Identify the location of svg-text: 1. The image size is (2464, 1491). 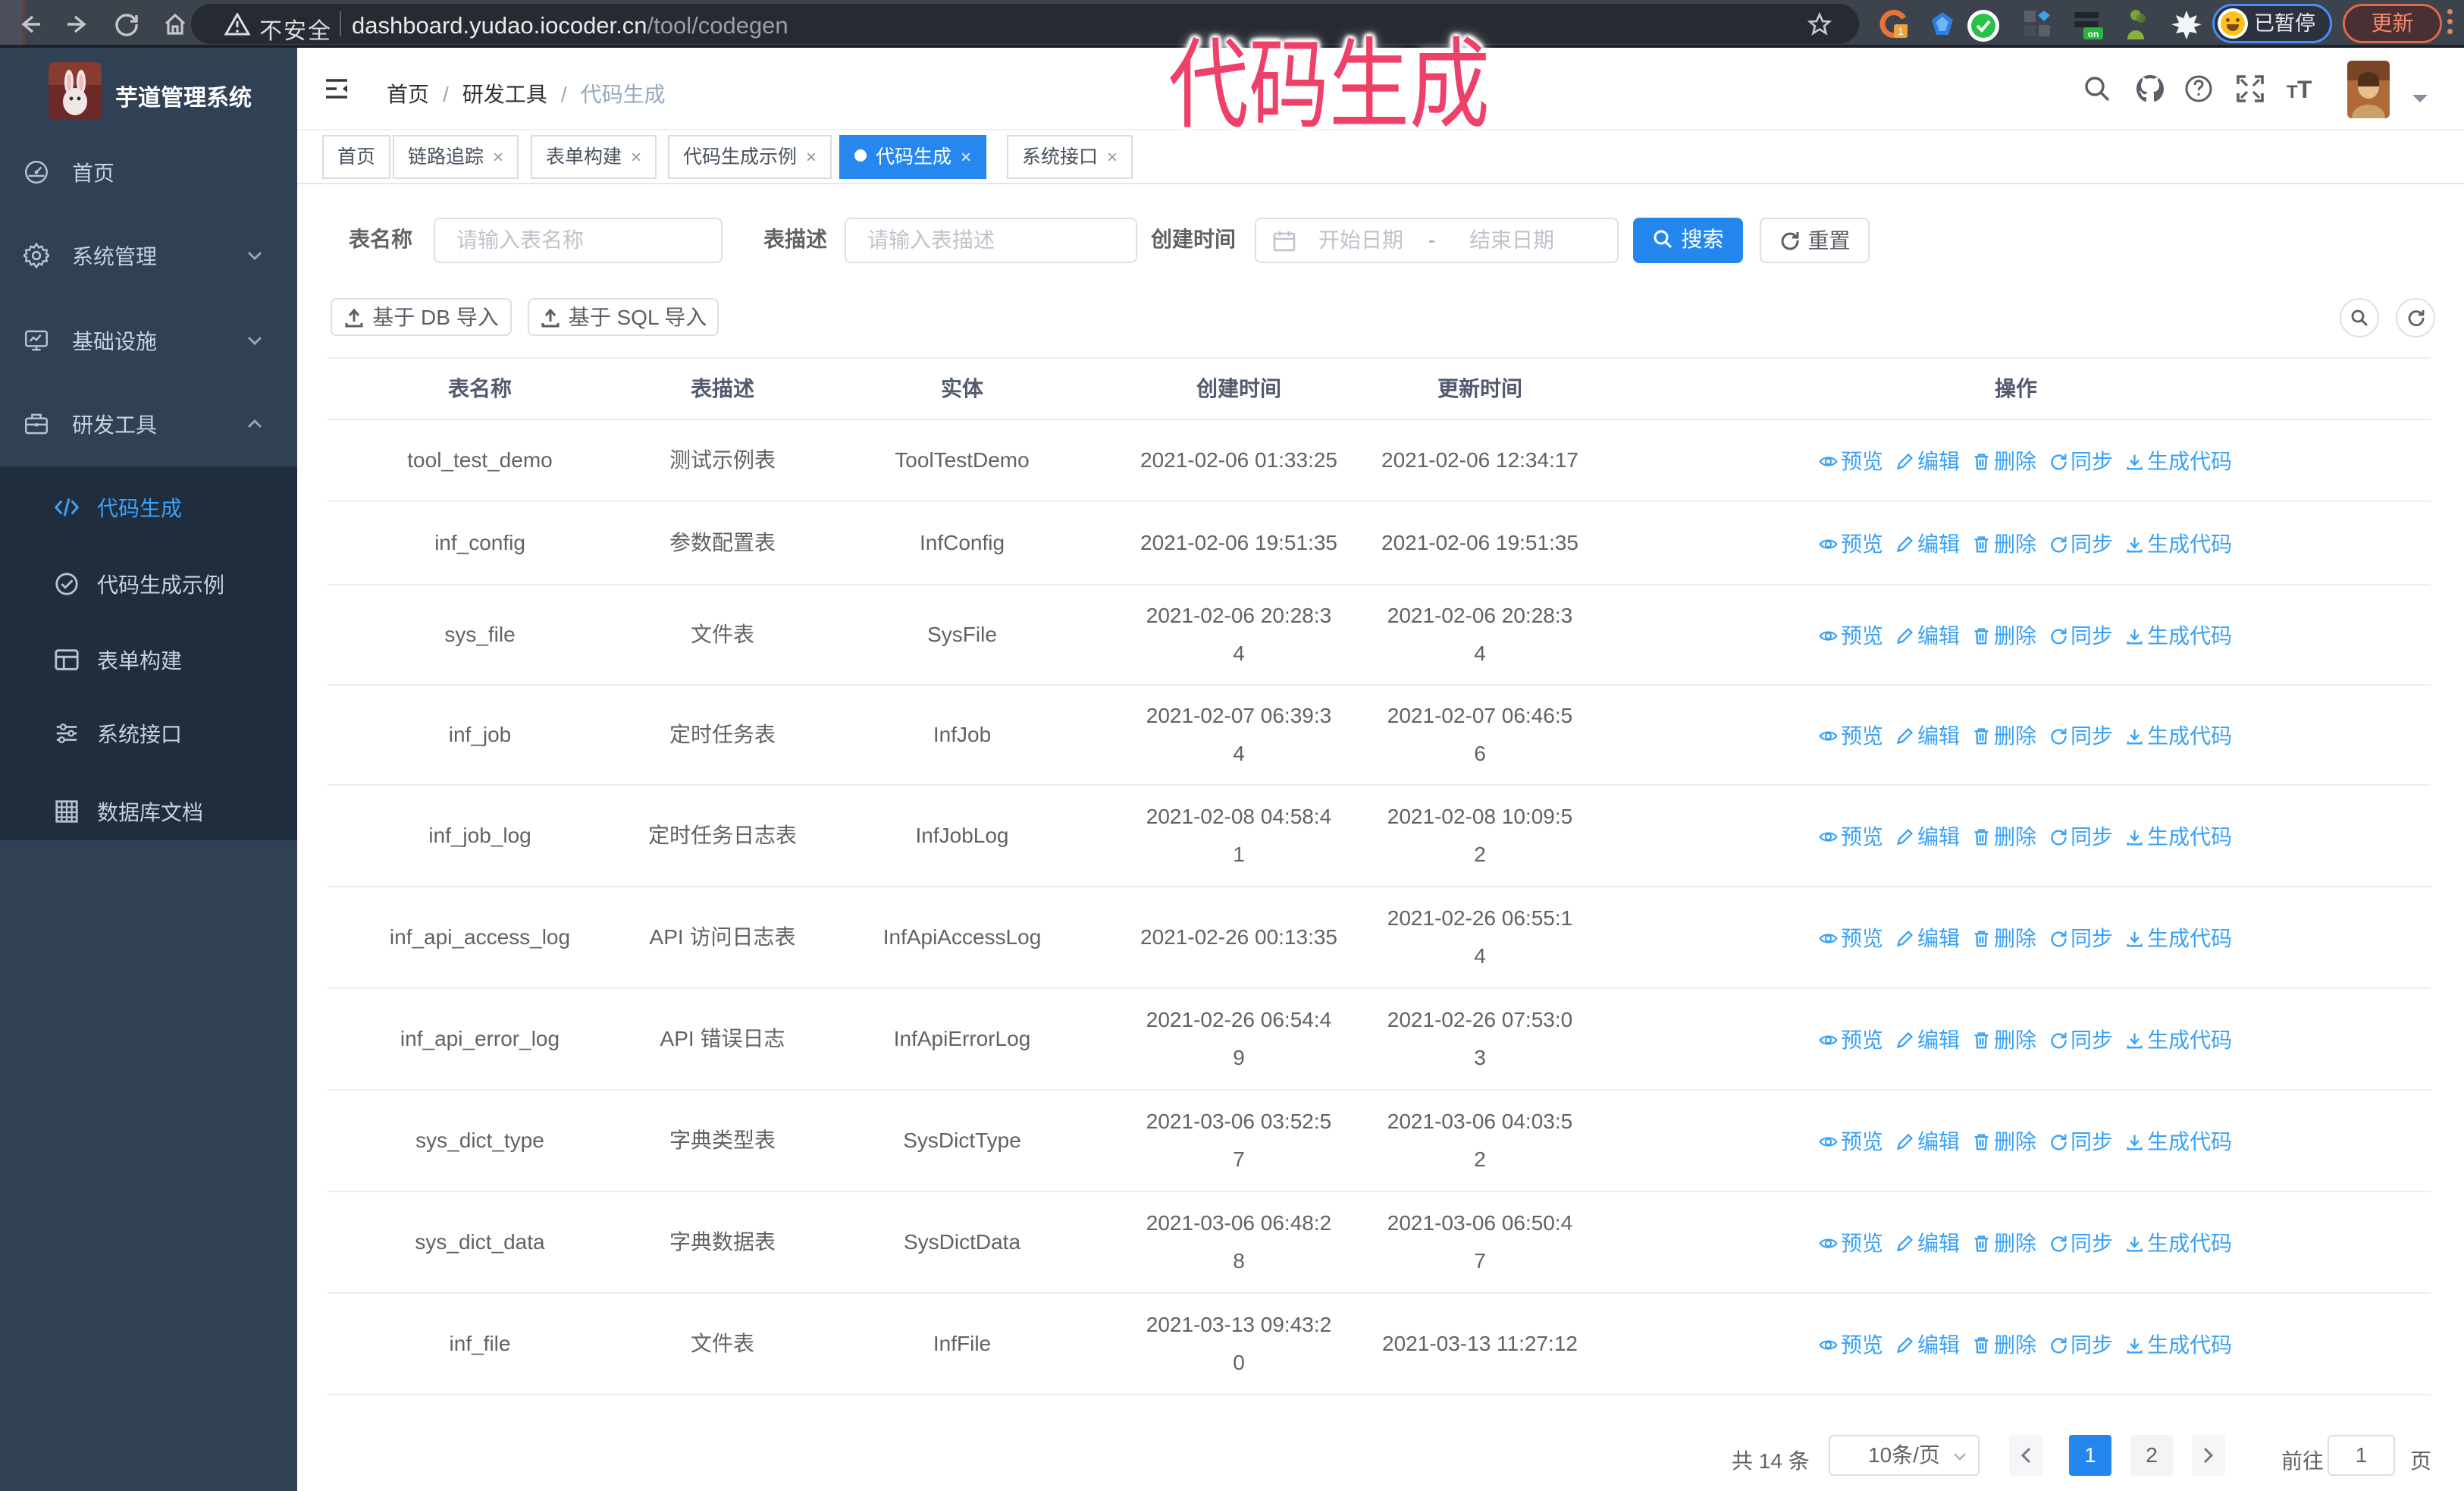
(1901, 31).